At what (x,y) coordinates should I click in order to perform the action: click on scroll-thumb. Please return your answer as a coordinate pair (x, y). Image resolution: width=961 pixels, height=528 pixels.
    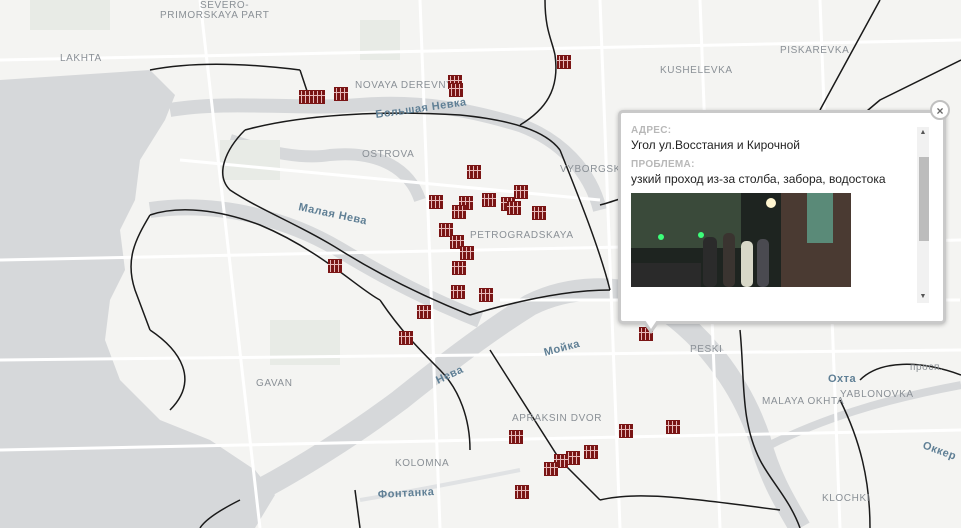
    Looking at the image, I should click on (924, 199).